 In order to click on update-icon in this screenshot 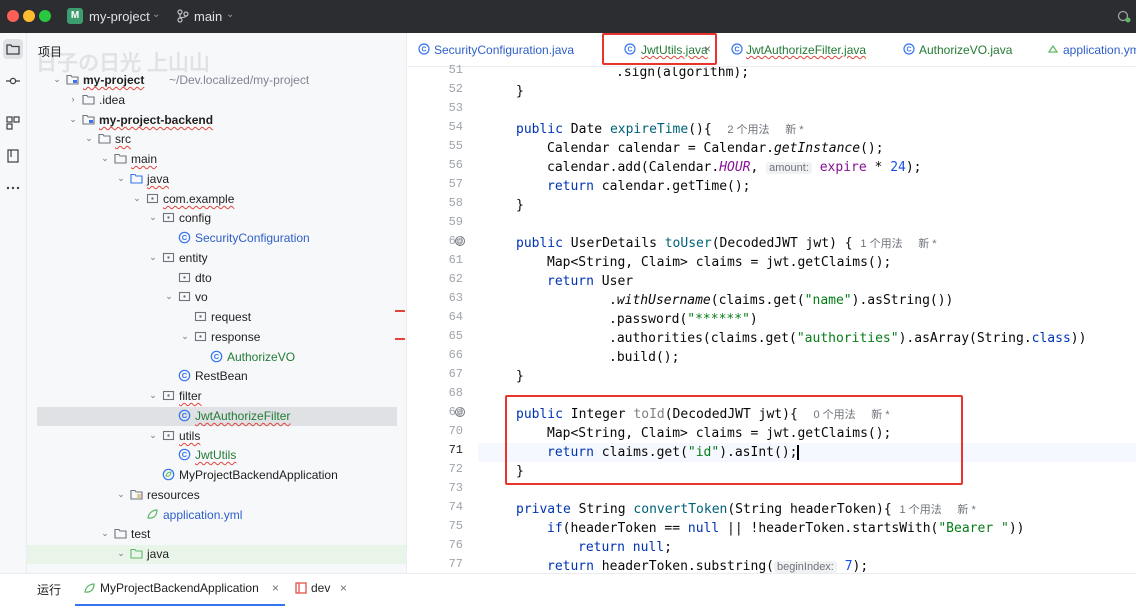, I will do `click(1124, 16)`.